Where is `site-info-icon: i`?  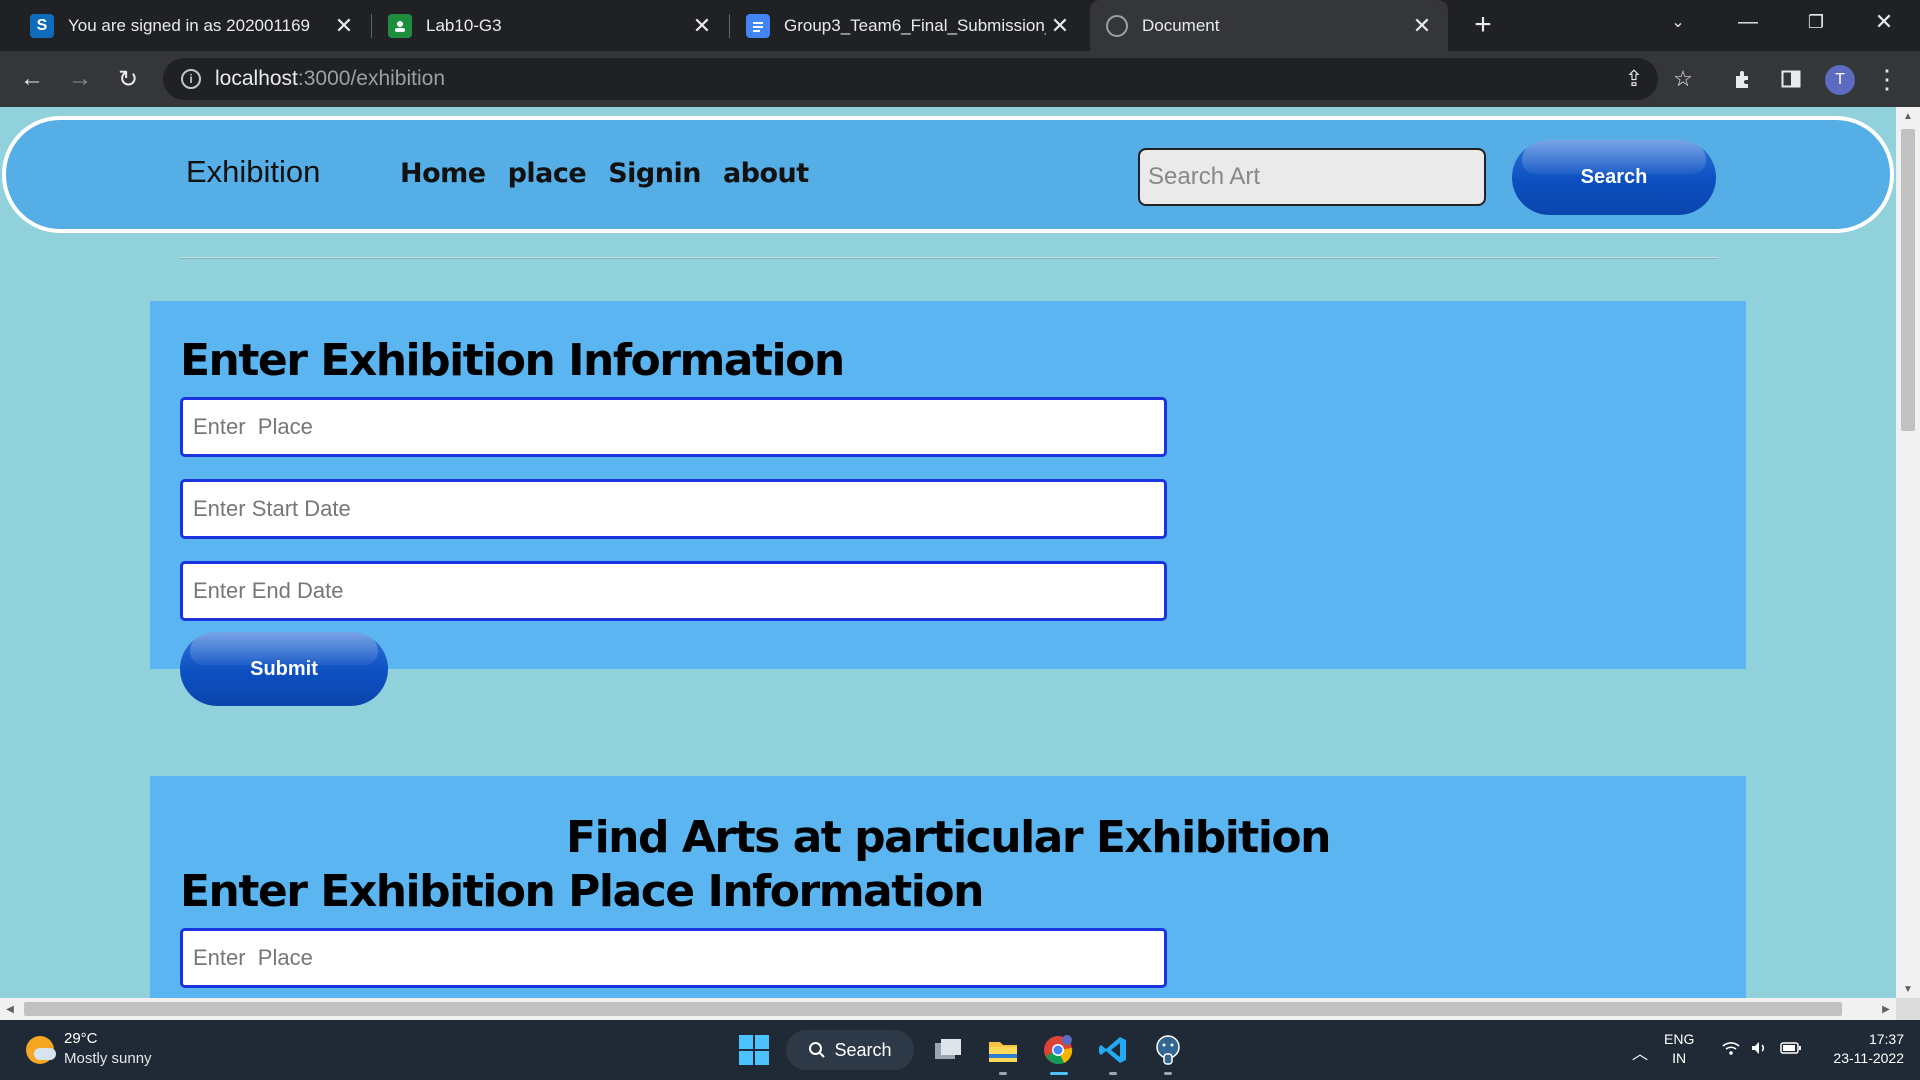 site-info-icon: i is located at coordinates (191, 79).